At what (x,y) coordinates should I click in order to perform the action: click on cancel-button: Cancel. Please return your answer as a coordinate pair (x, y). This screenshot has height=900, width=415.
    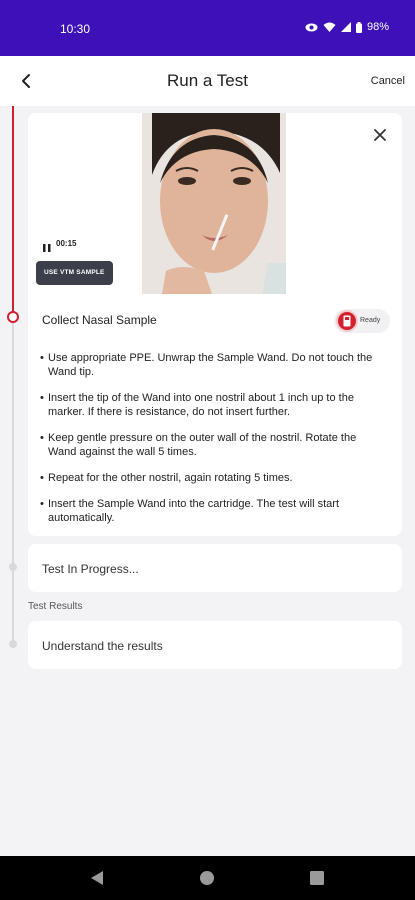
    Looking at the image, I should click on (388, 81).